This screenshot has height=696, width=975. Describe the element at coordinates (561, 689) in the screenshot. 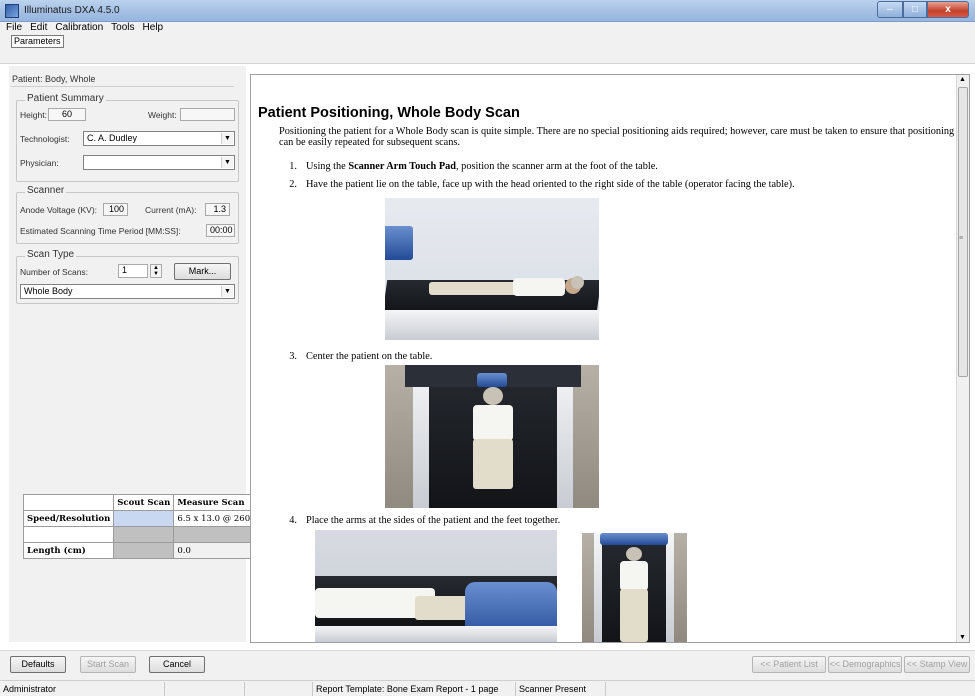

I see `status-scanner: Scanner Present` at that location.